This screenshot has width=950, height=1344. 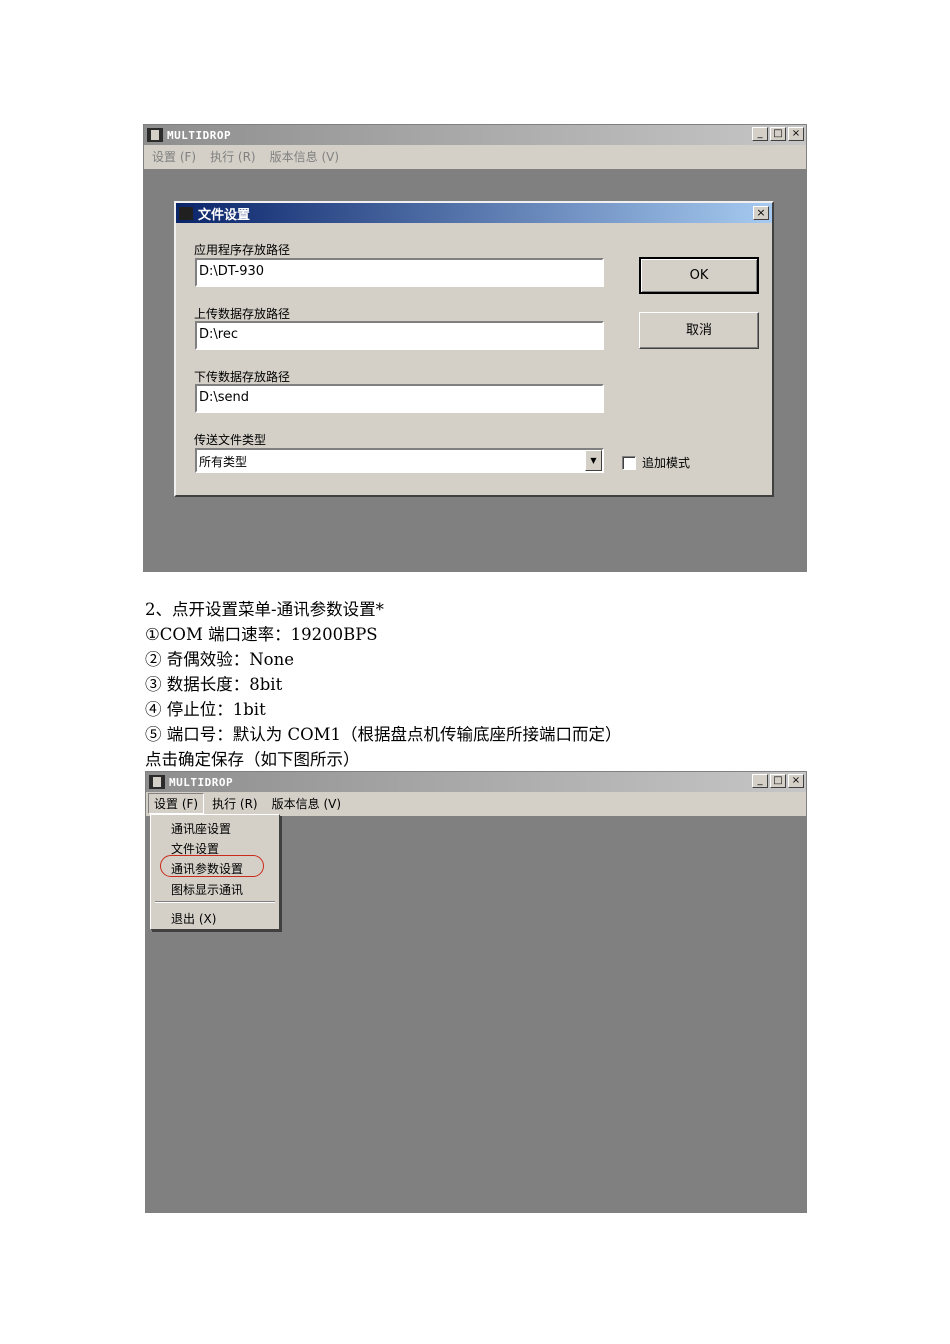 What do you see at coordinates (193, 918) in the screenshot?
I see `menu-item-exit: 退出 (X)` at bounding box center [193, 918].